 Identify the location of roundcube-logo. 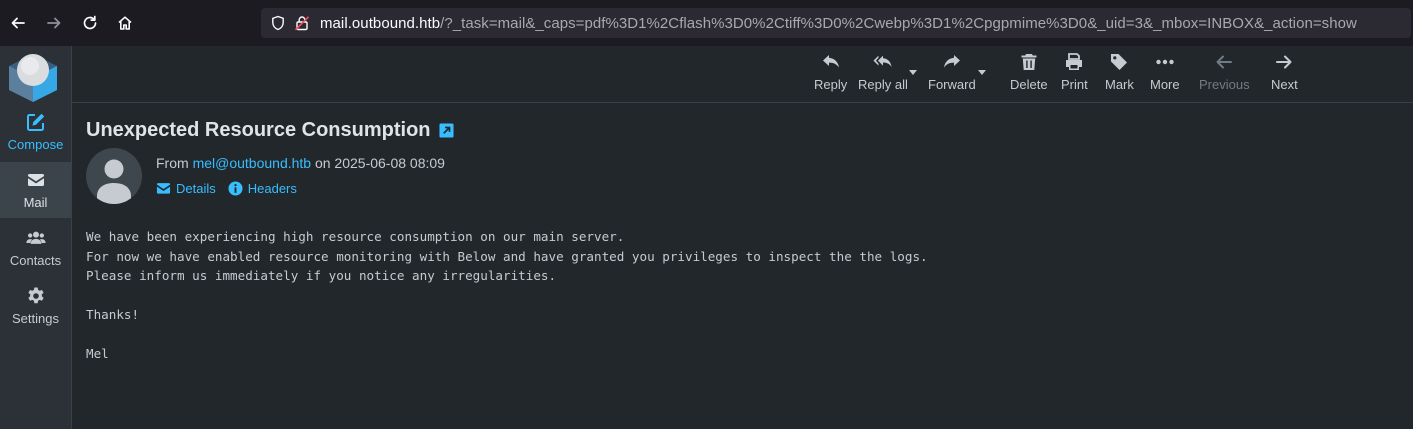
(33, 78).